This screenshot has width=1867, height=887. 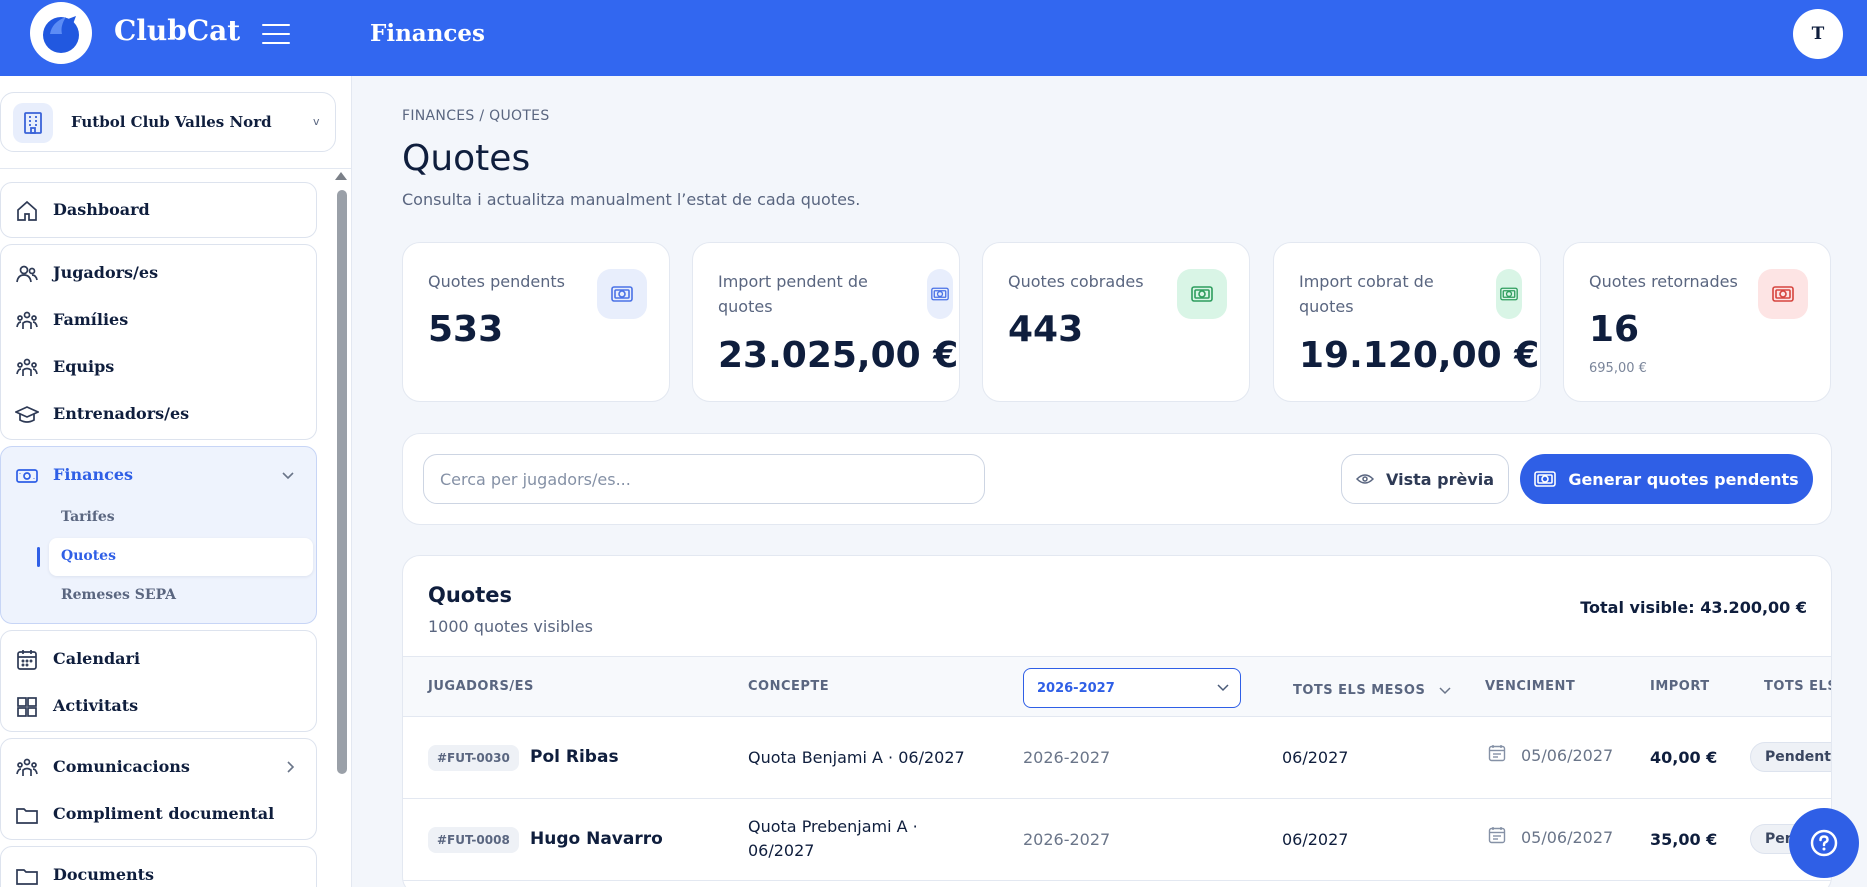 What do you see at coordinates (510, 626) in the screenshot?
I see `table-subtitle: 1000 quotes visibles` at bounding box center [510, 626].